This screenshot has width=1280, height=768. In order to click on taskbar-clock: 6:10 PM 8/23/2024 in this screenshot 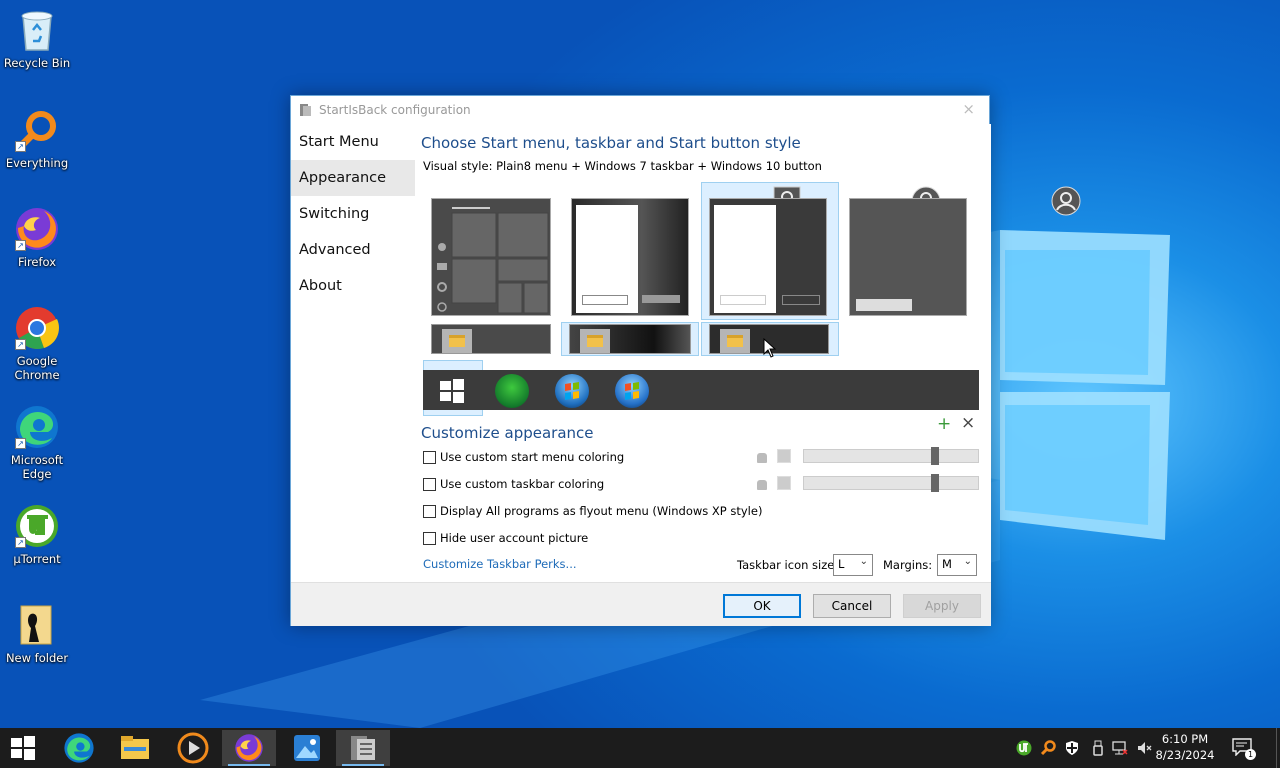, I will do `click(1185, 747)`.